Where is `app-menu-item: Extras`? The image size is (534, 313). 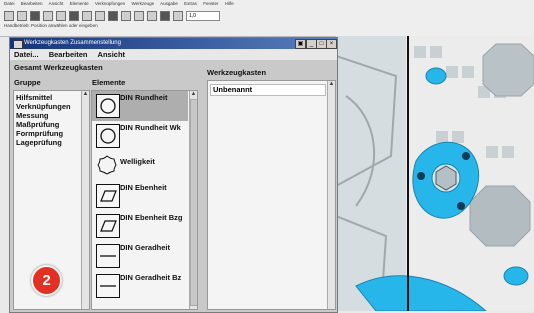
app-menu-item: Extras is located at coordinates (190, 3).